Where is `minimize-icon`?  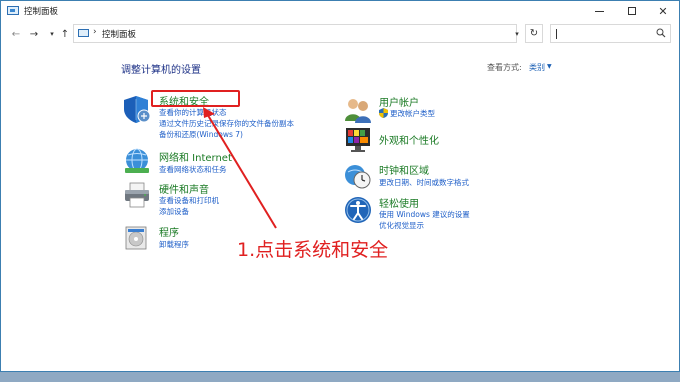
minimize-icon is located at coordinates (599, 11).